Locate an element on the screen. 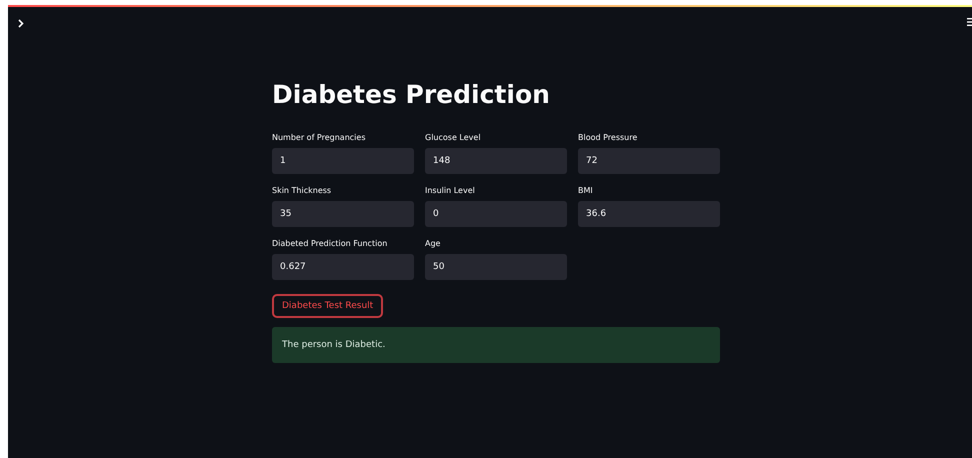 The width and height of the screenshot is (972, 458). input-field: 35 is located at coordinates (343, 214).